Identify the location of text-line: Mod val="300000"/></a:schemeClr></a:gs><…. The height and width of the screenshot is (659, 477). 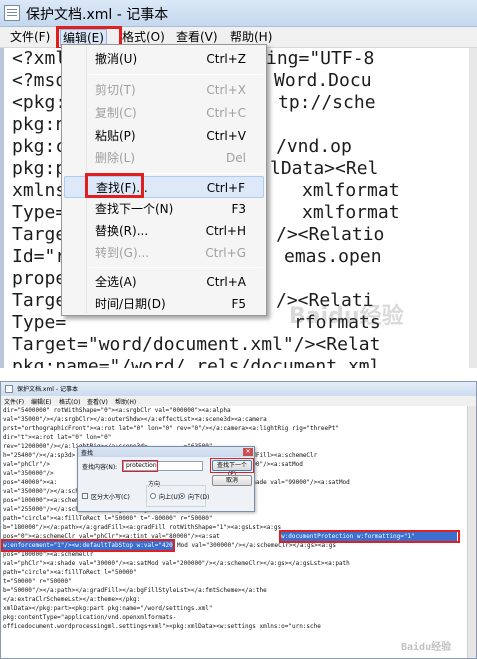
(256, 545).